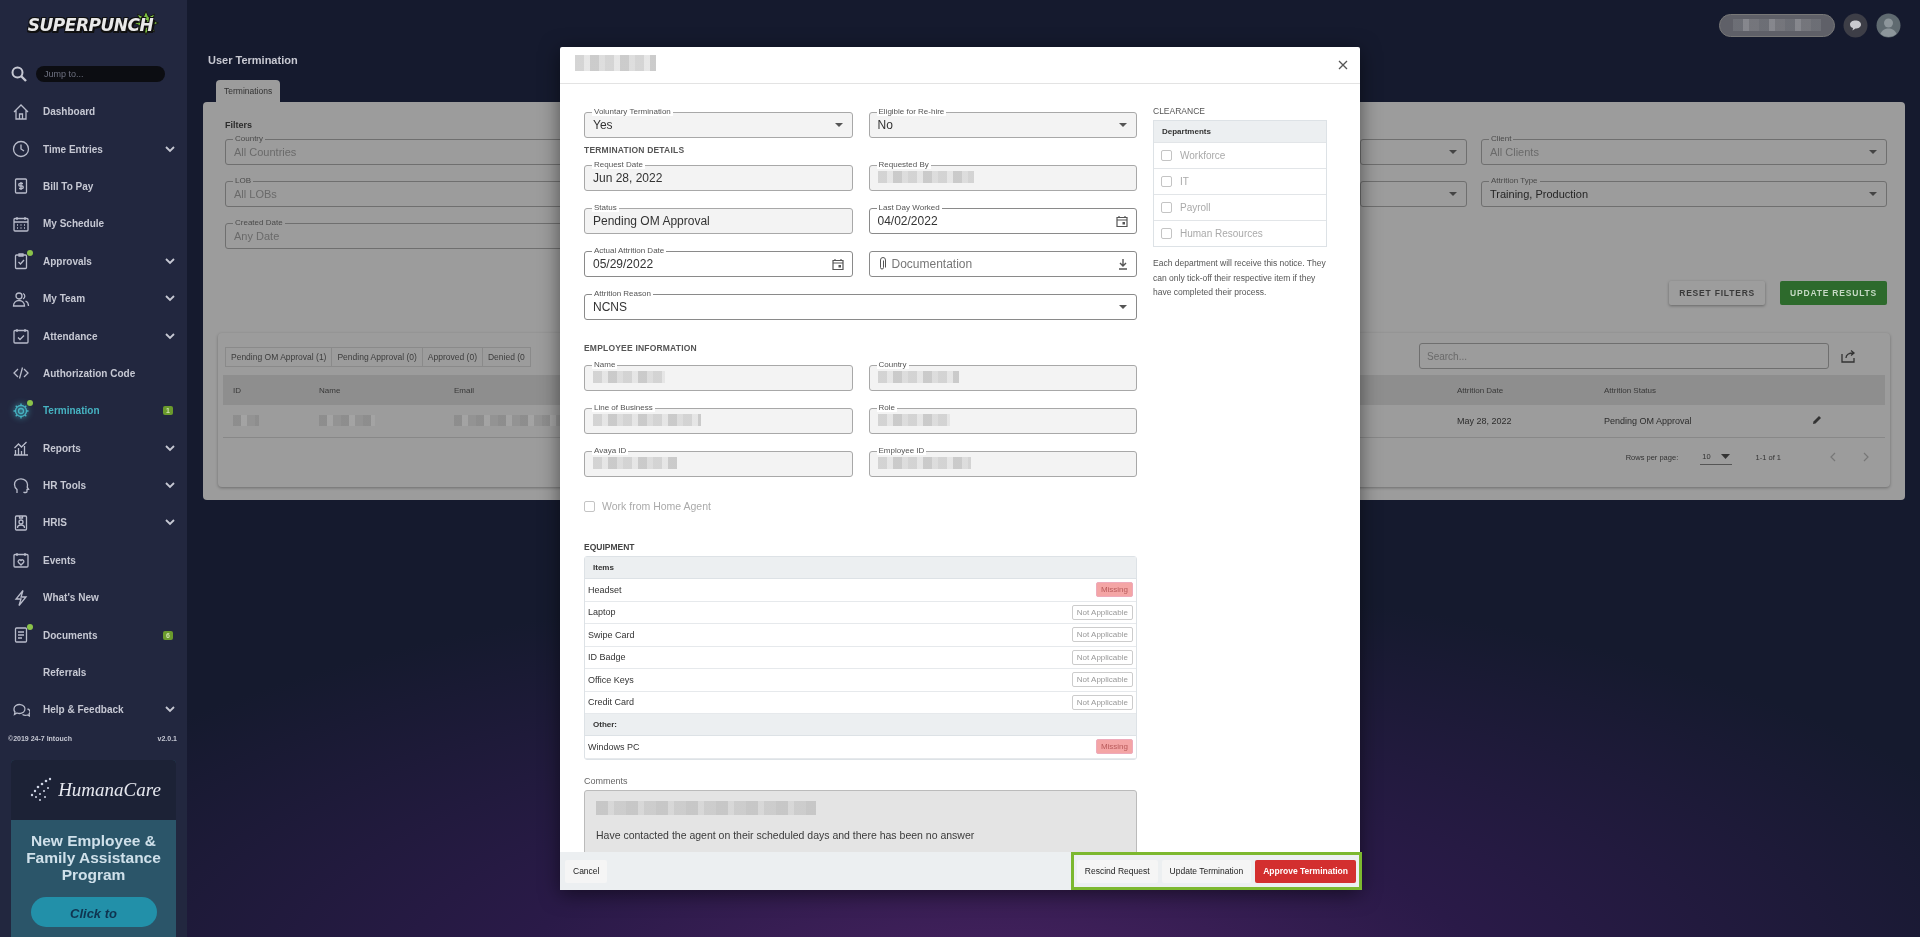 This screenshot has height=937, width=1920. What do you see at coordinates (1203, 155) in the screenshot?
I see `department-label: Workforce` at bounding box center [1203, 155].